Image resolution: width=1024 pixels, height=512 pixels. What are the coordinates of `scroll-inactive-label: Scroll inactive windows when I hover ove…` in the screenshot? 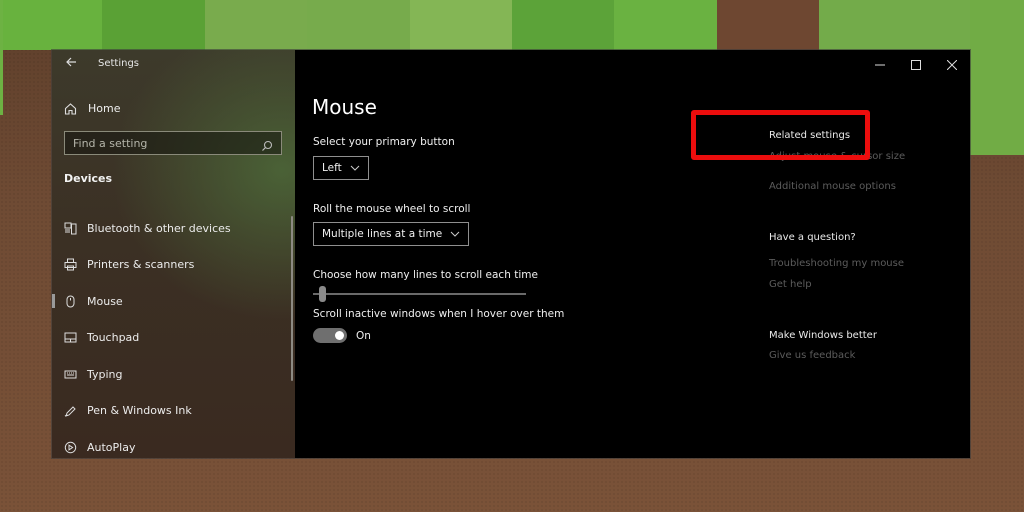 It's located at (439, 314).